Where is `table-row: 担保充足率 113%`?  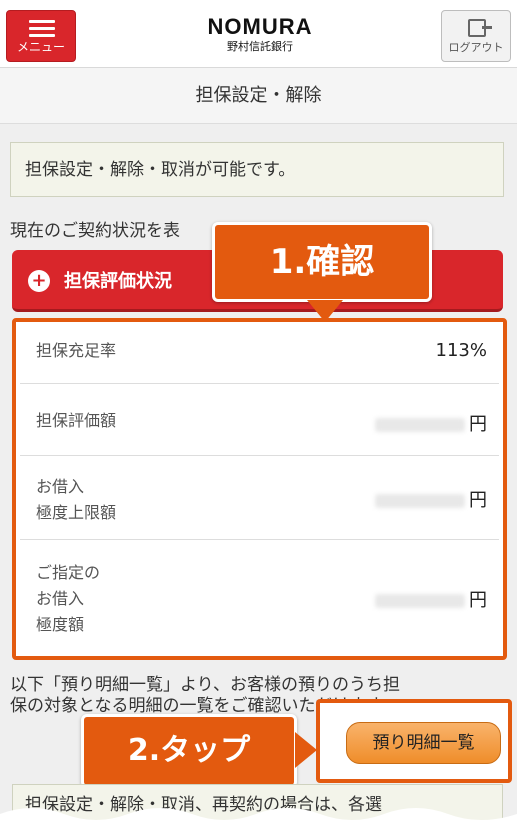 table-row: 担保充足率 113% is located at coordinates (259, 353).